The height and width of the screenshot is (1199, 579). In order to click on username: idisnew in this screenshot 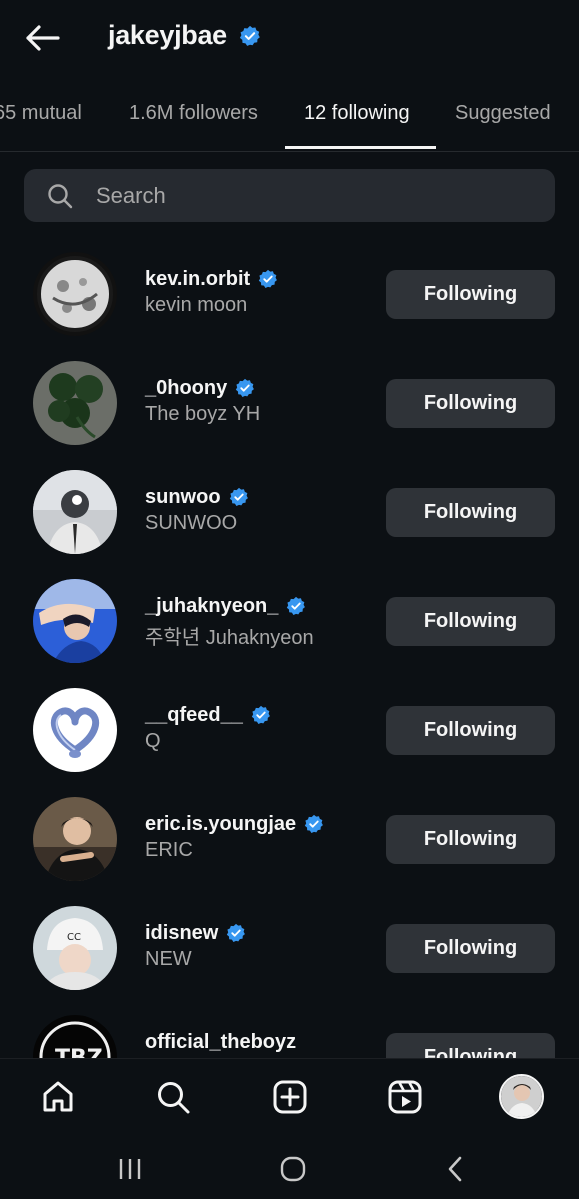, I will do `click(181, 933)`.